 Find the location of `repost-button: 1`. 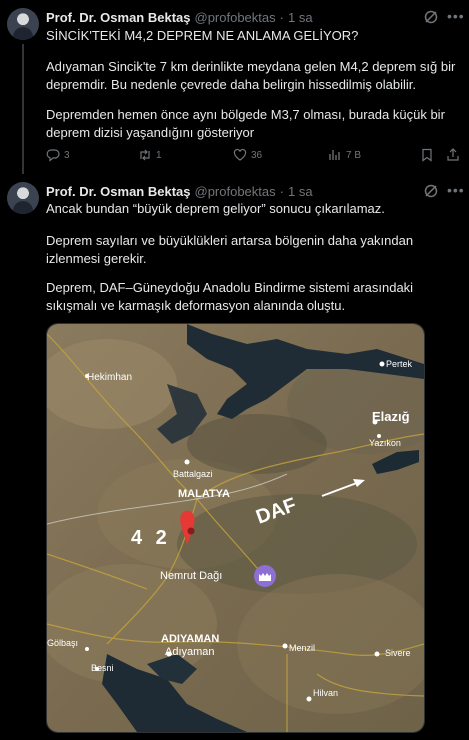

repost-button: 1 is located at coordinates (150, 155).